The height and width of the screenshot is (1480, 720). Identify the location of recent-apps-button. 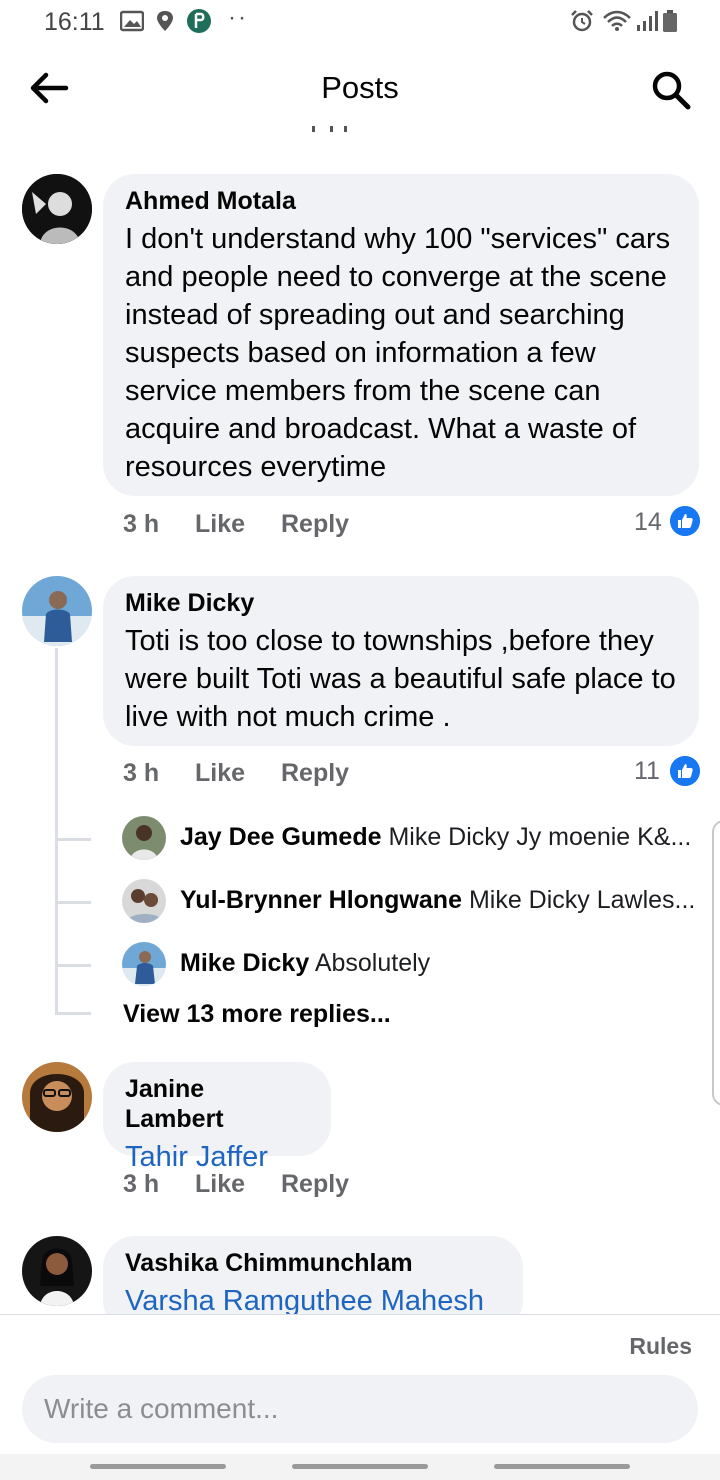
(158, 1466).